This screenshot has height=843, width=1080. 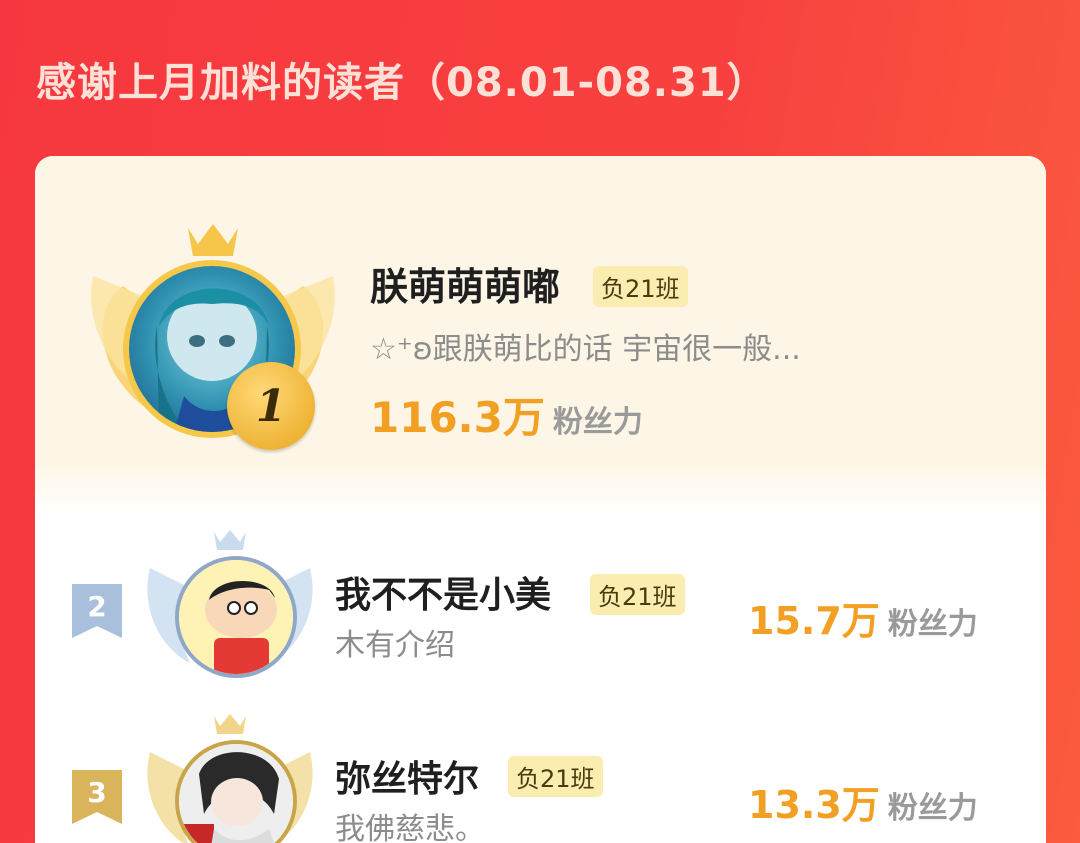 I want to click on rank-number: 3, so click(x=97, y=792).